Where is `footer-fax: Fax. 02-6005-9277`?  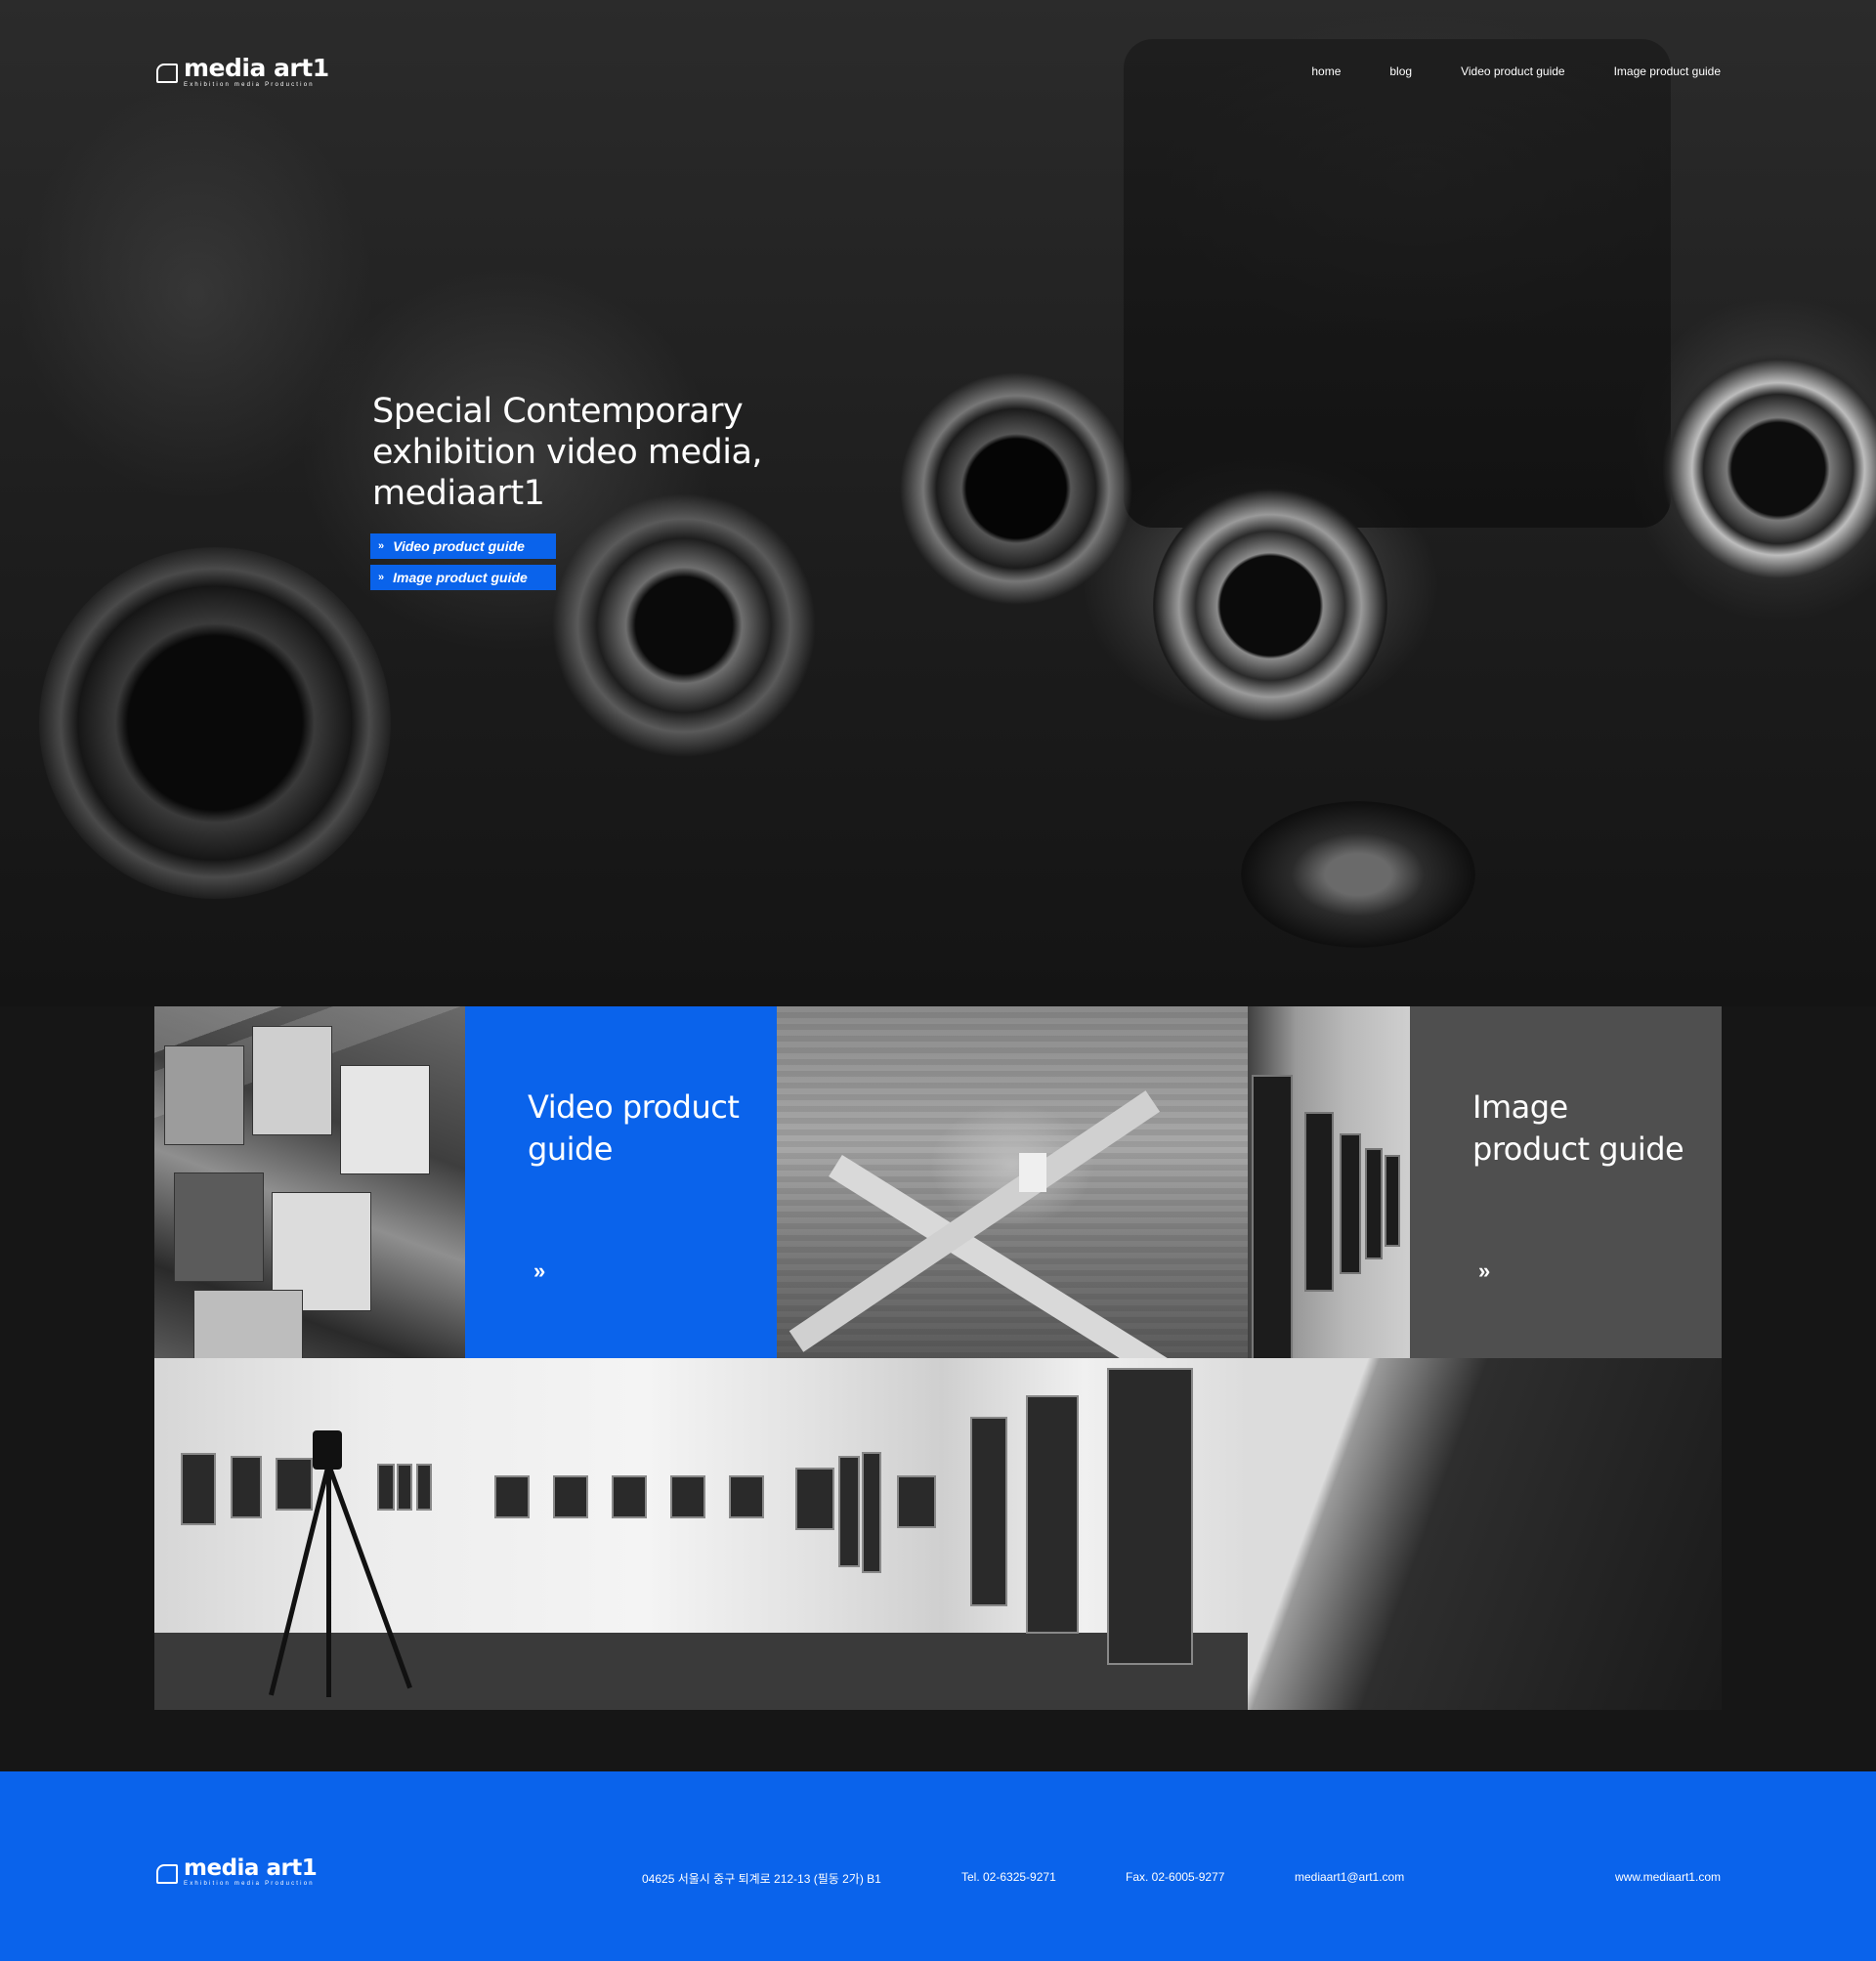
footer-fax: Fax. 02-6005-9277 is located at coordinates (1175, 1877).